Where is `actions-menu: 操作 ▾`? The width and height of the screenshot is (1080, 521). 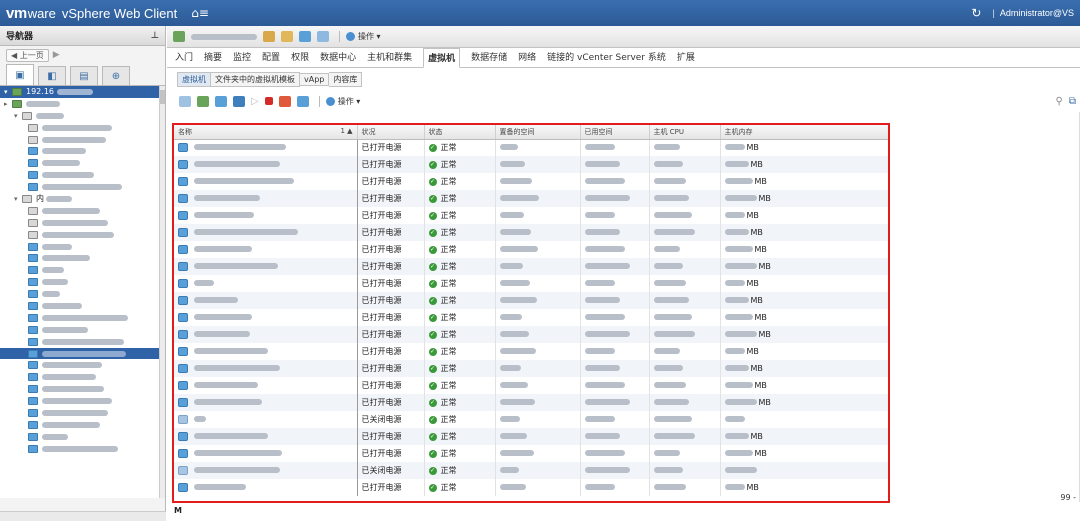
actions-menu: 操作 ▾ is located at coordinates (360, 36).